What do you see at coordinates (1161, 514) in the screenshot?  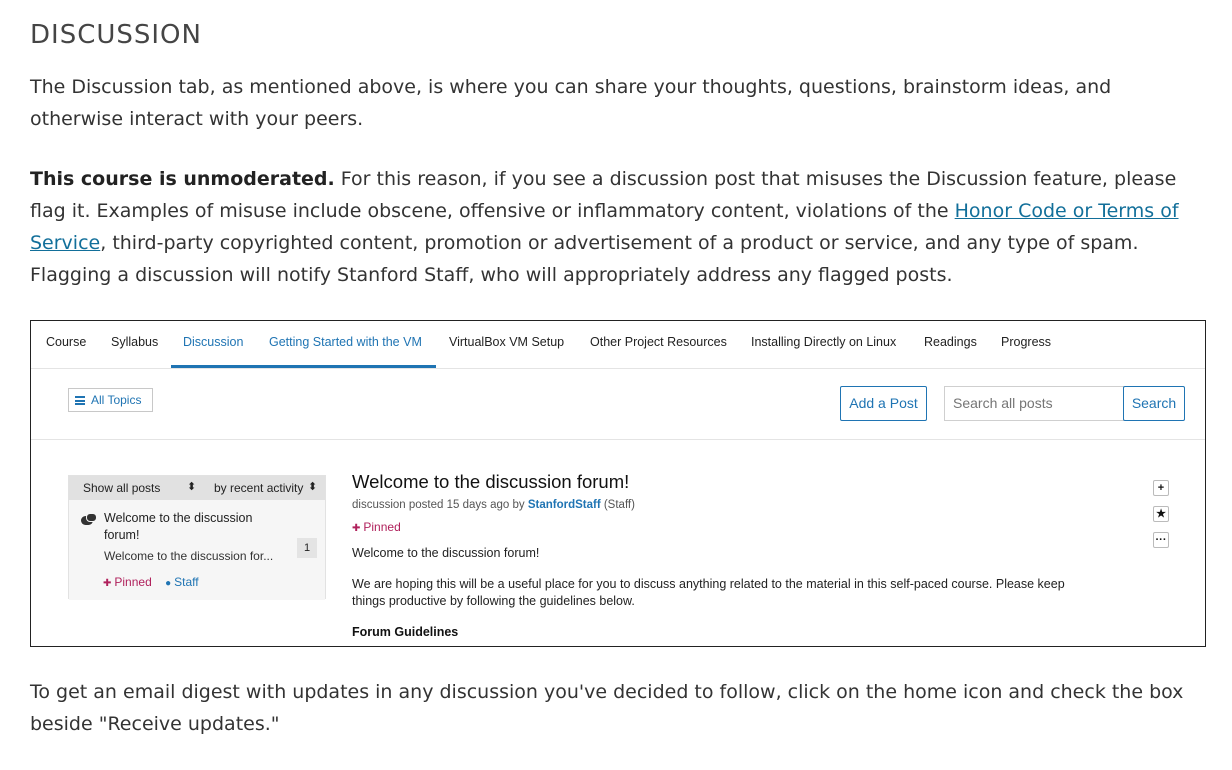 I see `star-icon: ★` at bounding box center [1161, 514].